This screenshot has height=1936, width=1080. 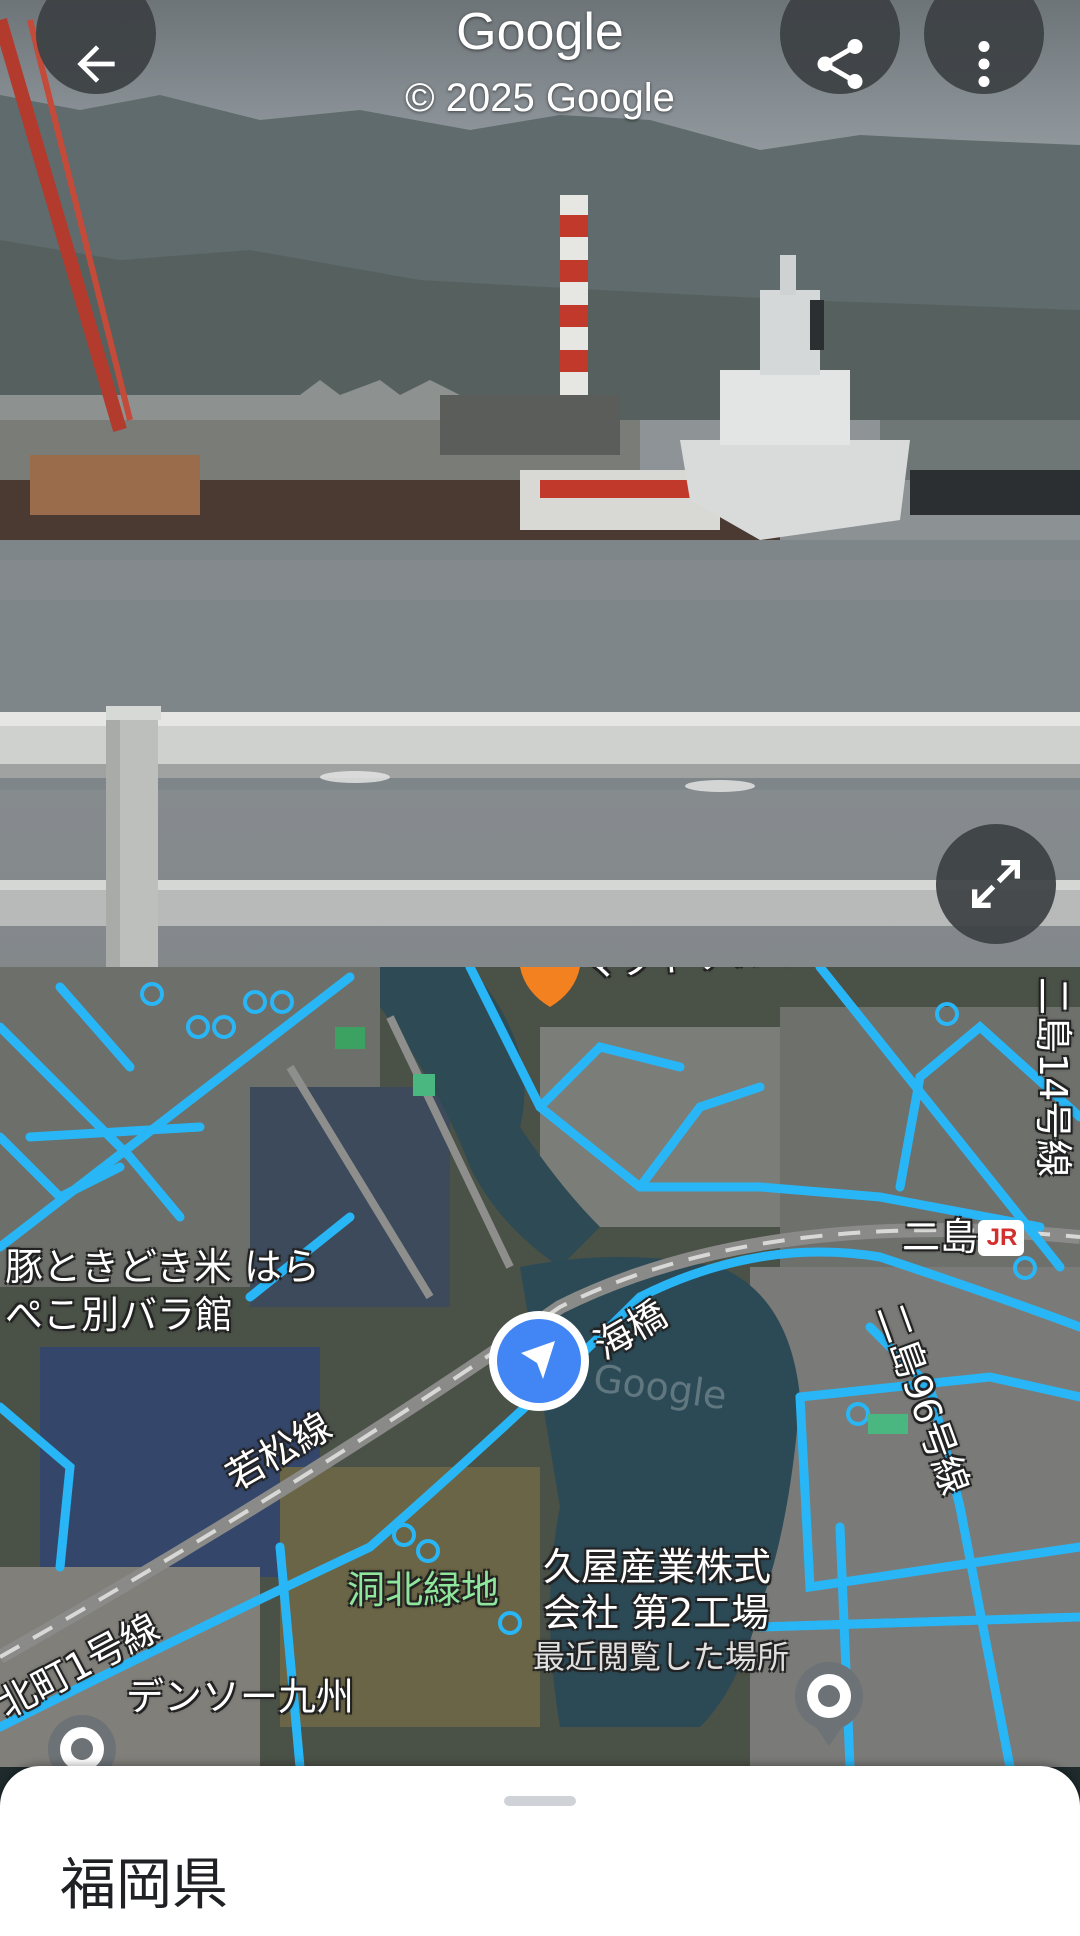 I want to click on drag-handle, so click(x=540, y=1801).